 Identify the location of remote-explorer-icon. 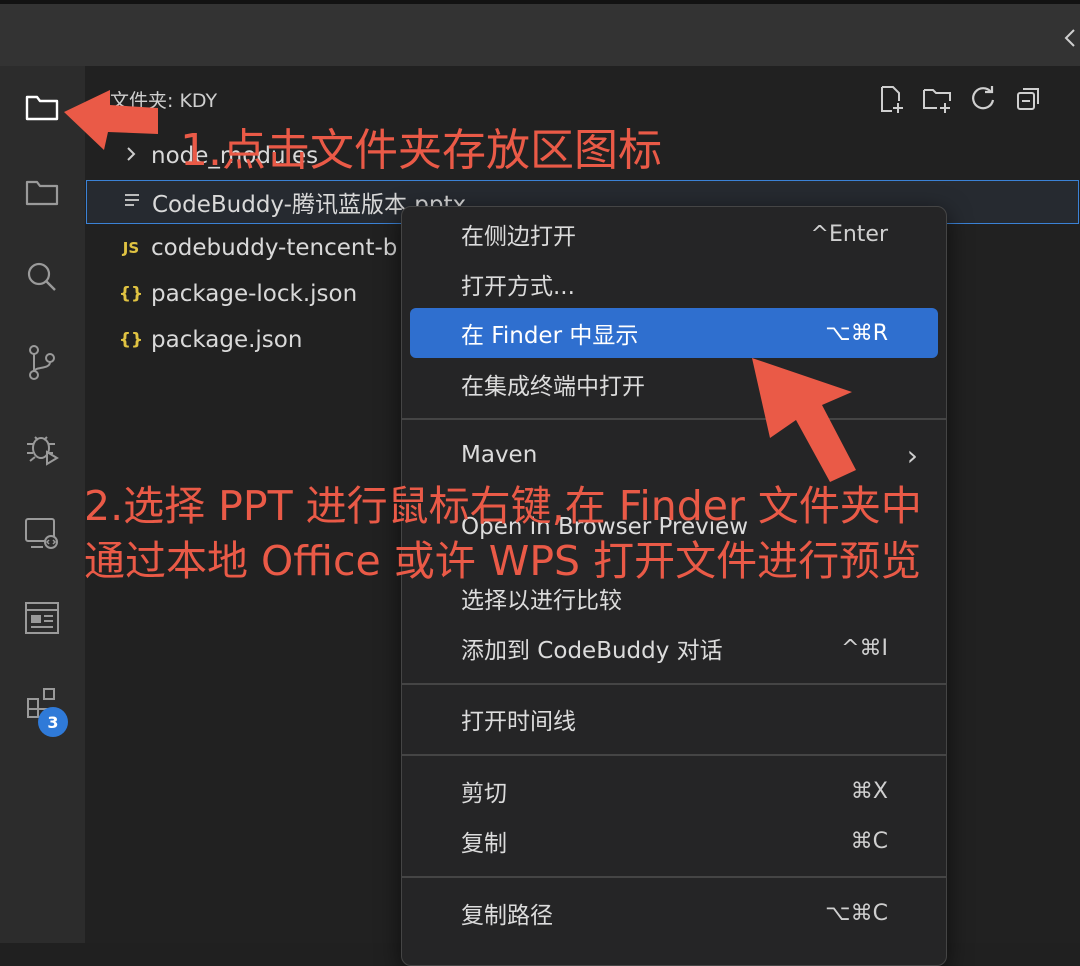
(42, 534).